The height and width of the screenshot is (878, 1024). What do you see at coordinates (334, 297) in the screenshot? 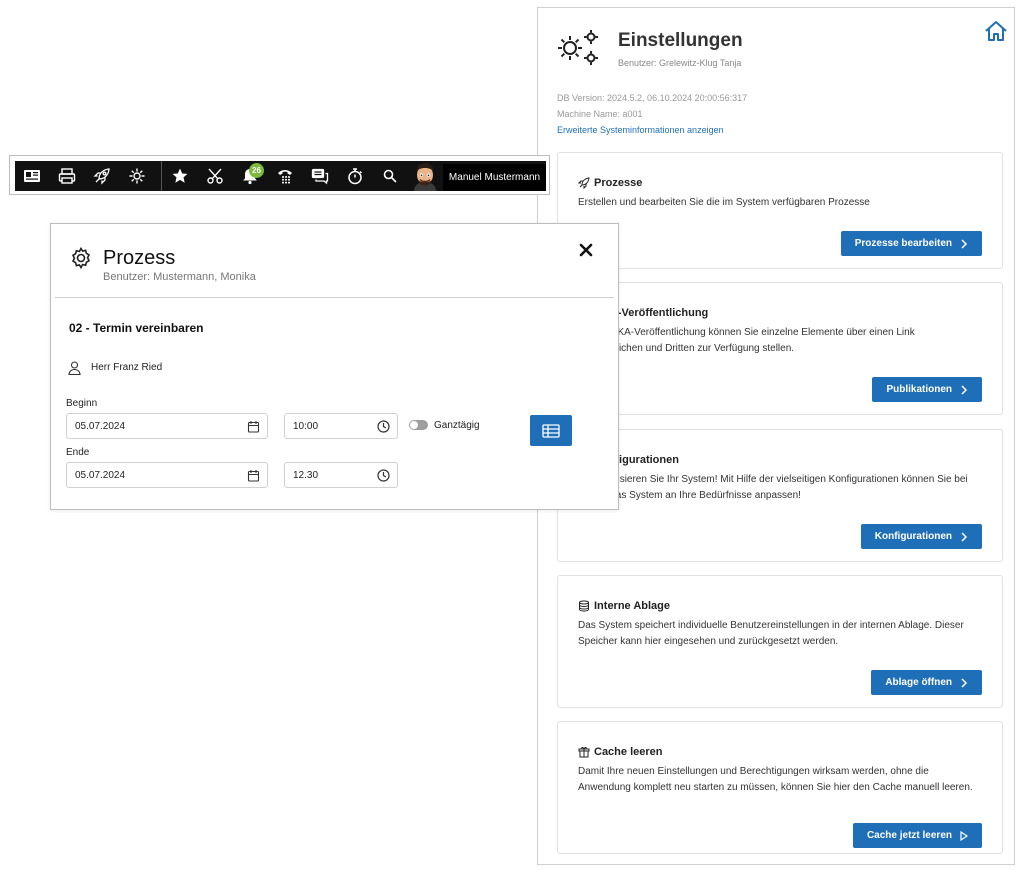
I see `dialog-divider` at bounding box center [334, 297].